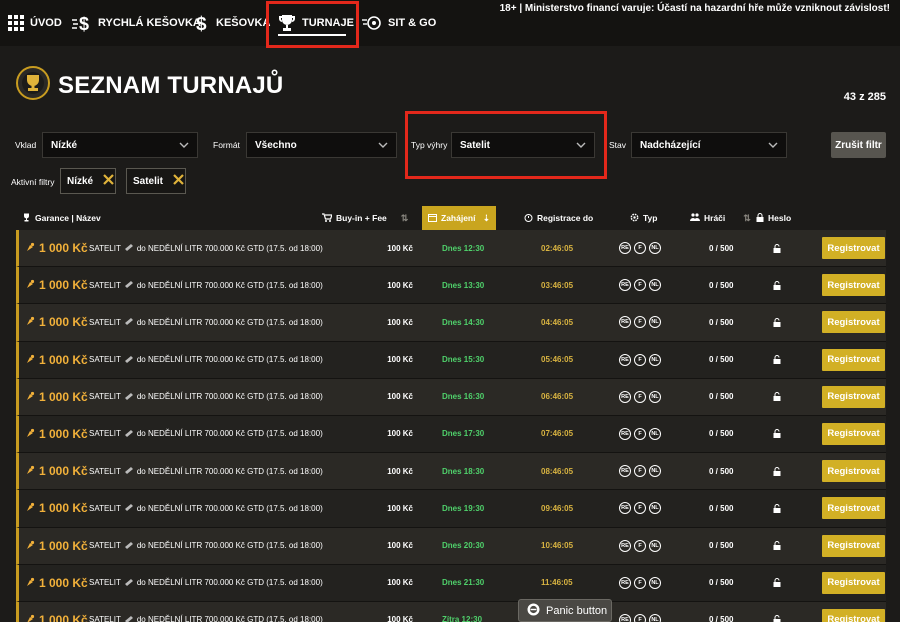 The image size is (900, 622). What do you see at coordinates (533, 611) in the screenshot?
I see `panic-icon` at bounding box center [533, 611].